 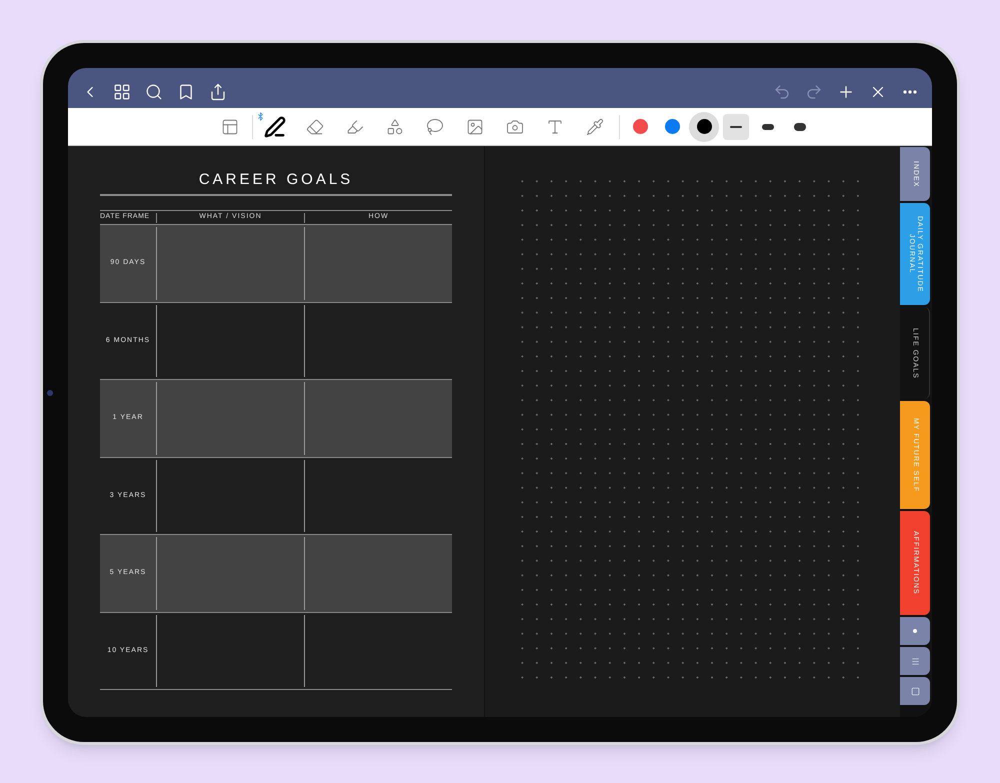 What do you see at coordinates (186, 92) in the screenshot?
I see `bookmark-icon` at bounding box center [186, 92].